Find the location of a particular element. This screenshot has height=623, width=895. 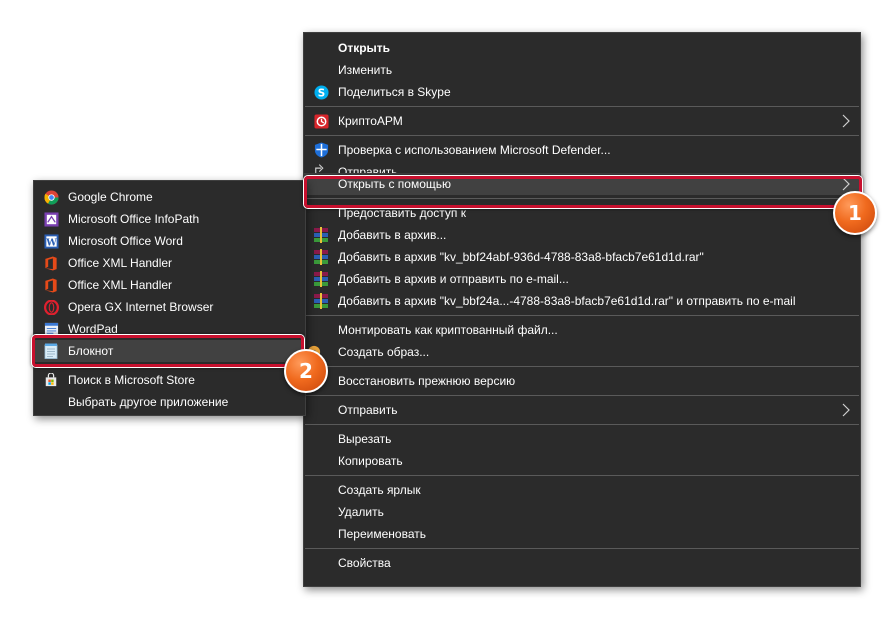

word-icon: W is located at coordinates (51, 241).